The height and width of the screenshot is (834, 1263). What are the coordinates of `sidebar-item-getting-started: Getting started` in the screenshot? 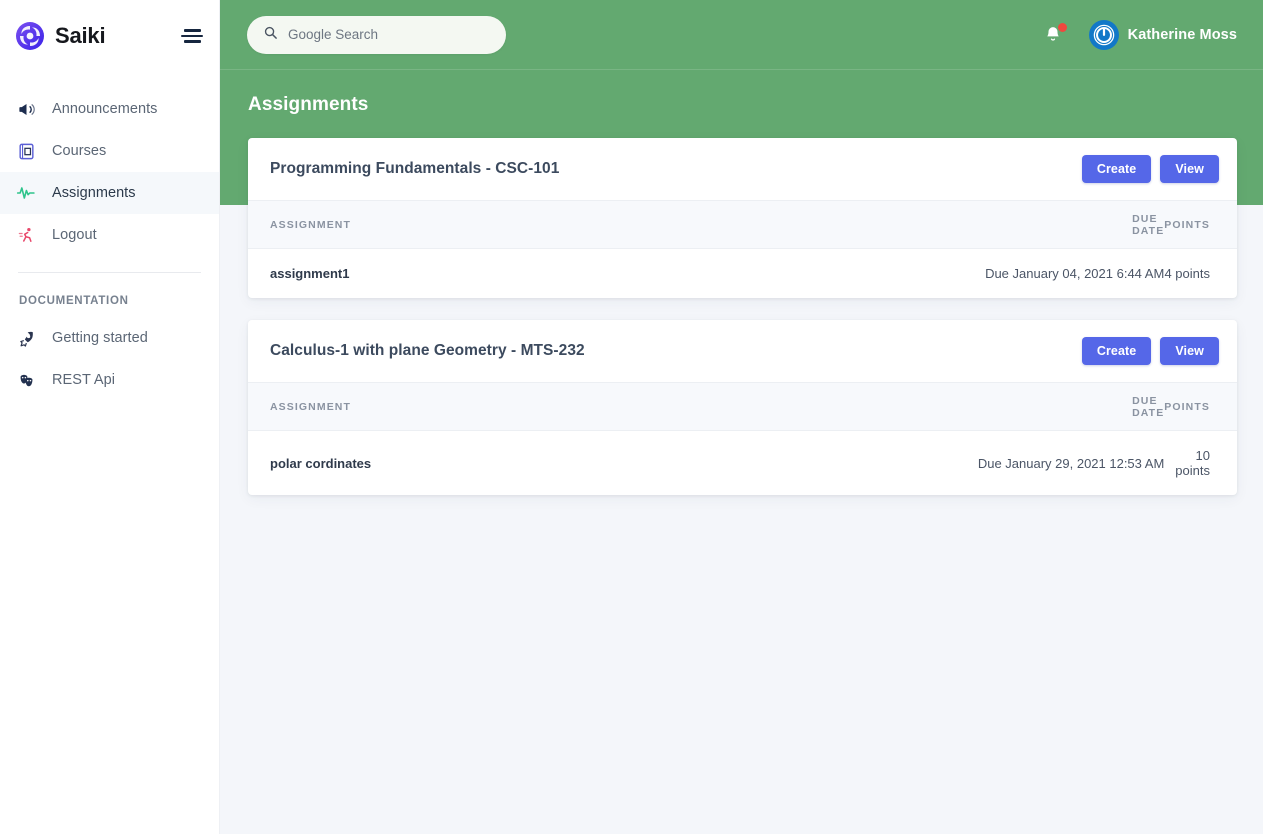 It's located at (109, 338).